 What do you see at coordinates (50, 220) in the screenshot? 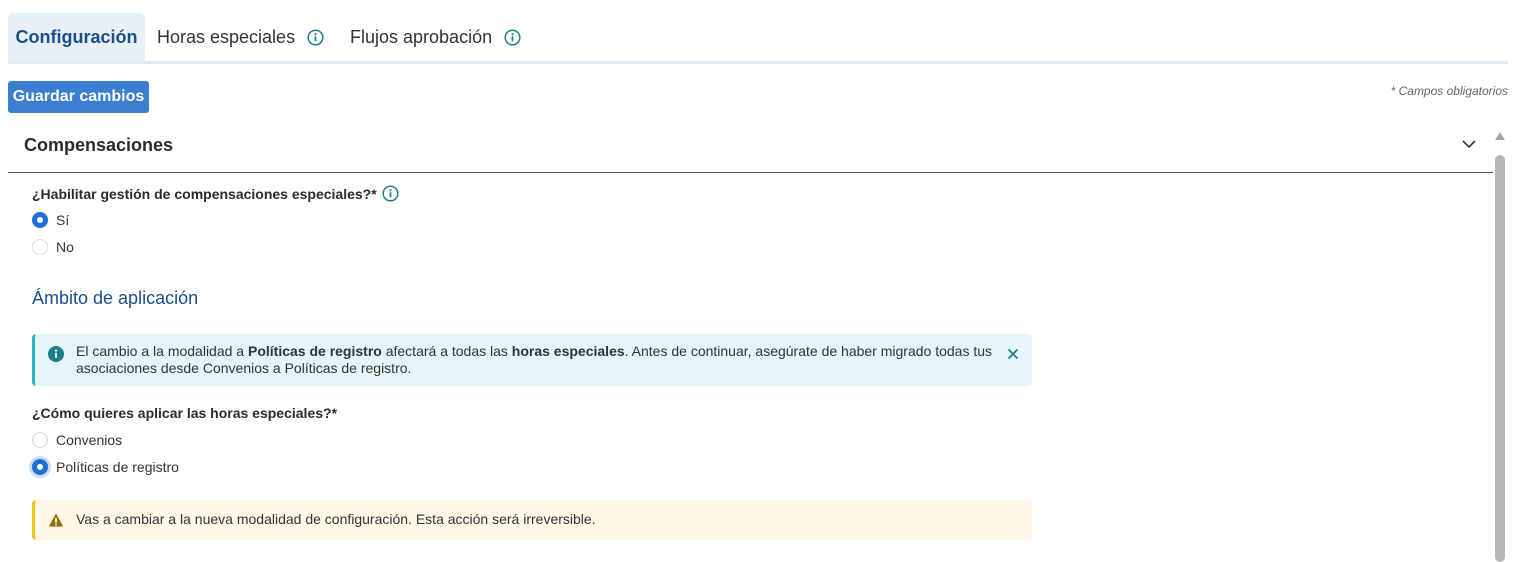
I see `radio-option-si: Sí` at bounding box center [50, 220].